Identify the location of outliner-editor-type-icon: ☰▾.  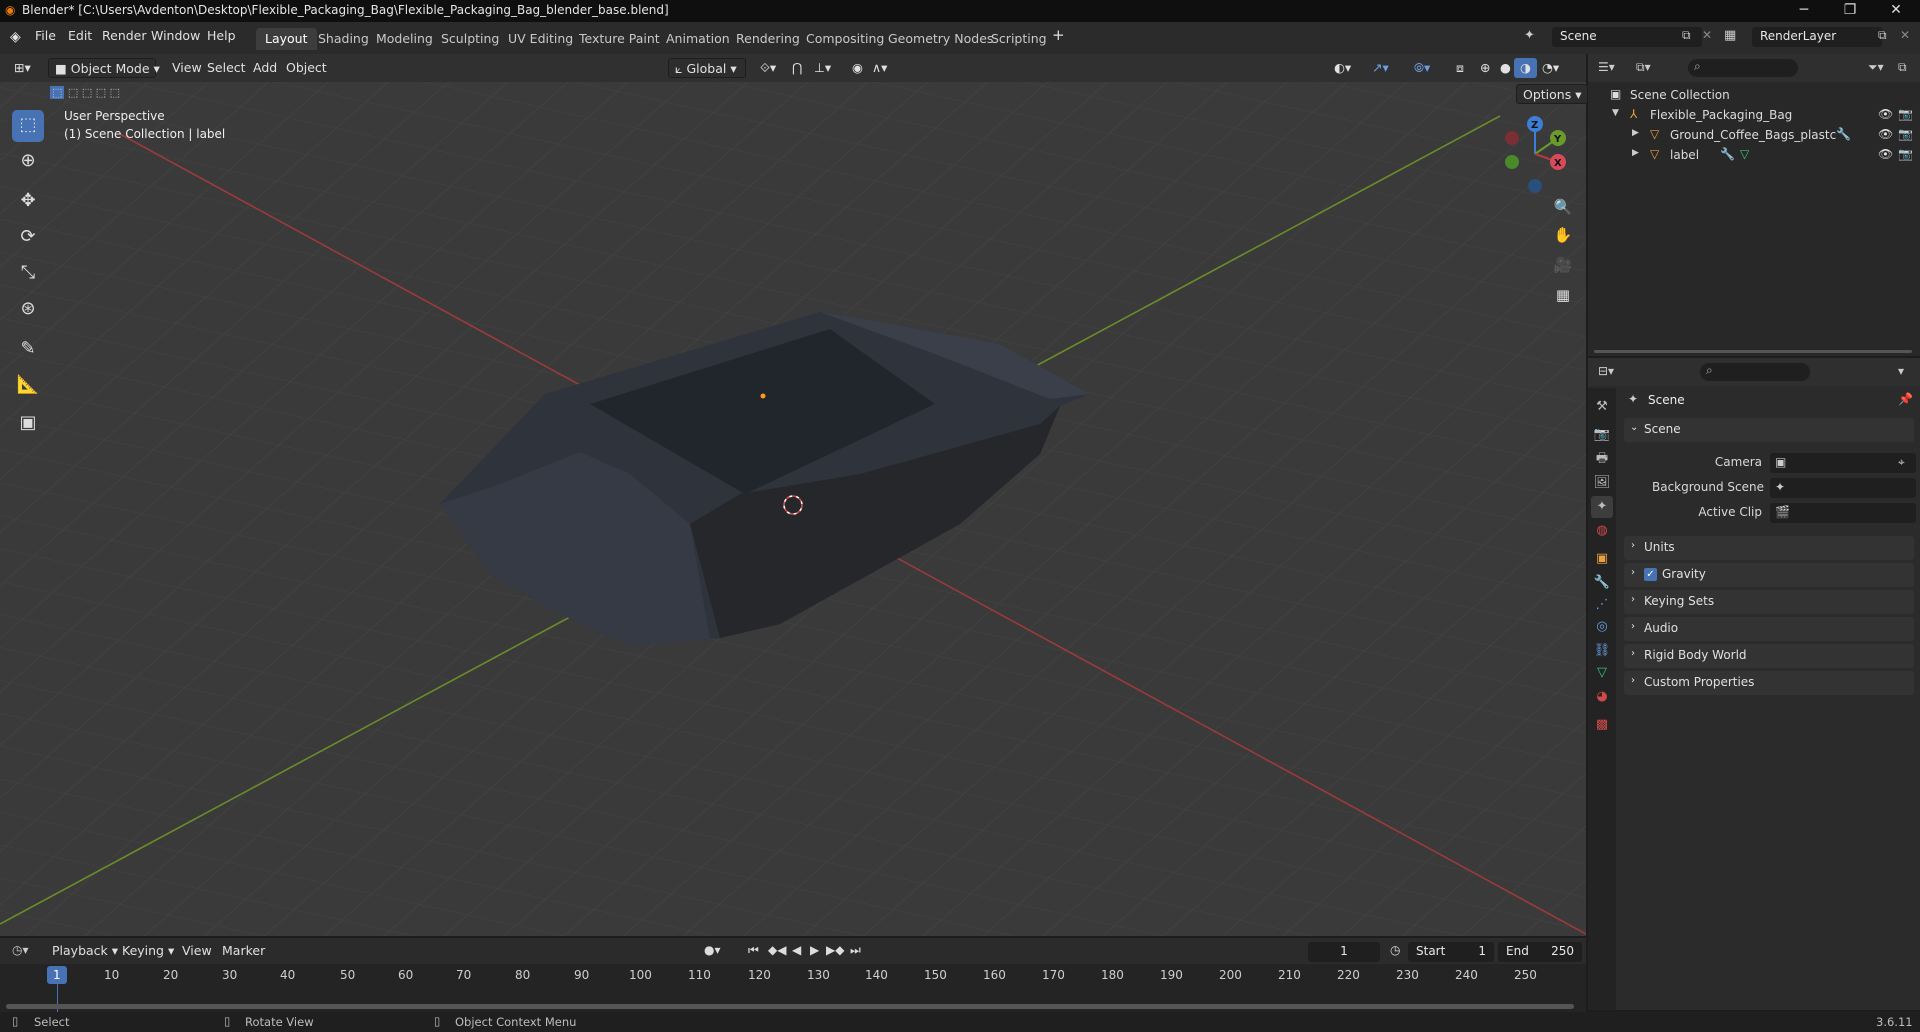
(1606, 67).